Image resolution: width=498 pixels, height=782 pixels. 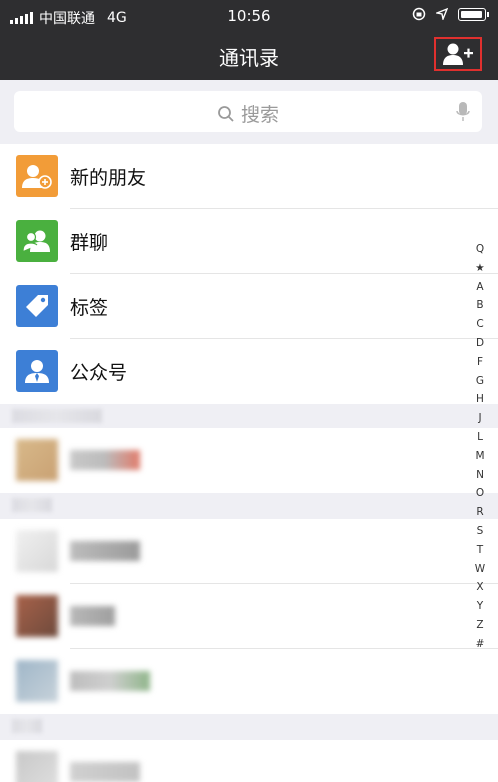 I want to click on status-right, so click(x=450, y=14).